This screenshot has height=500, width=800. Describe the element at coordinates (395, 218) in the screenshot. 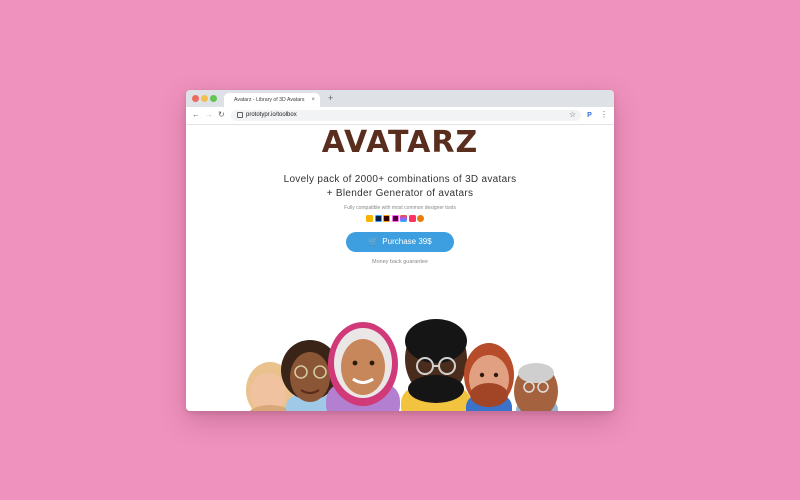

I see `xd-icon` at that location.